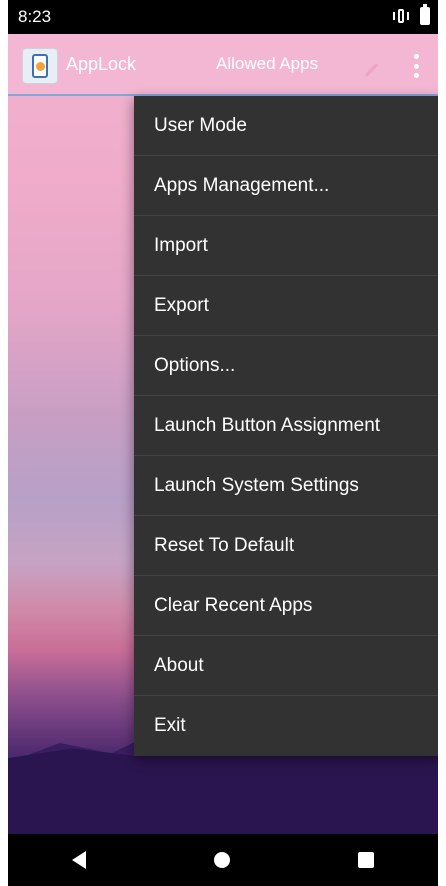 The height and width of the screenshot is (886, 446). What do you see at coordinates (286, 306) in the screenshot?
I see `menu-item-export: Export` at bounding box center [286, 306].